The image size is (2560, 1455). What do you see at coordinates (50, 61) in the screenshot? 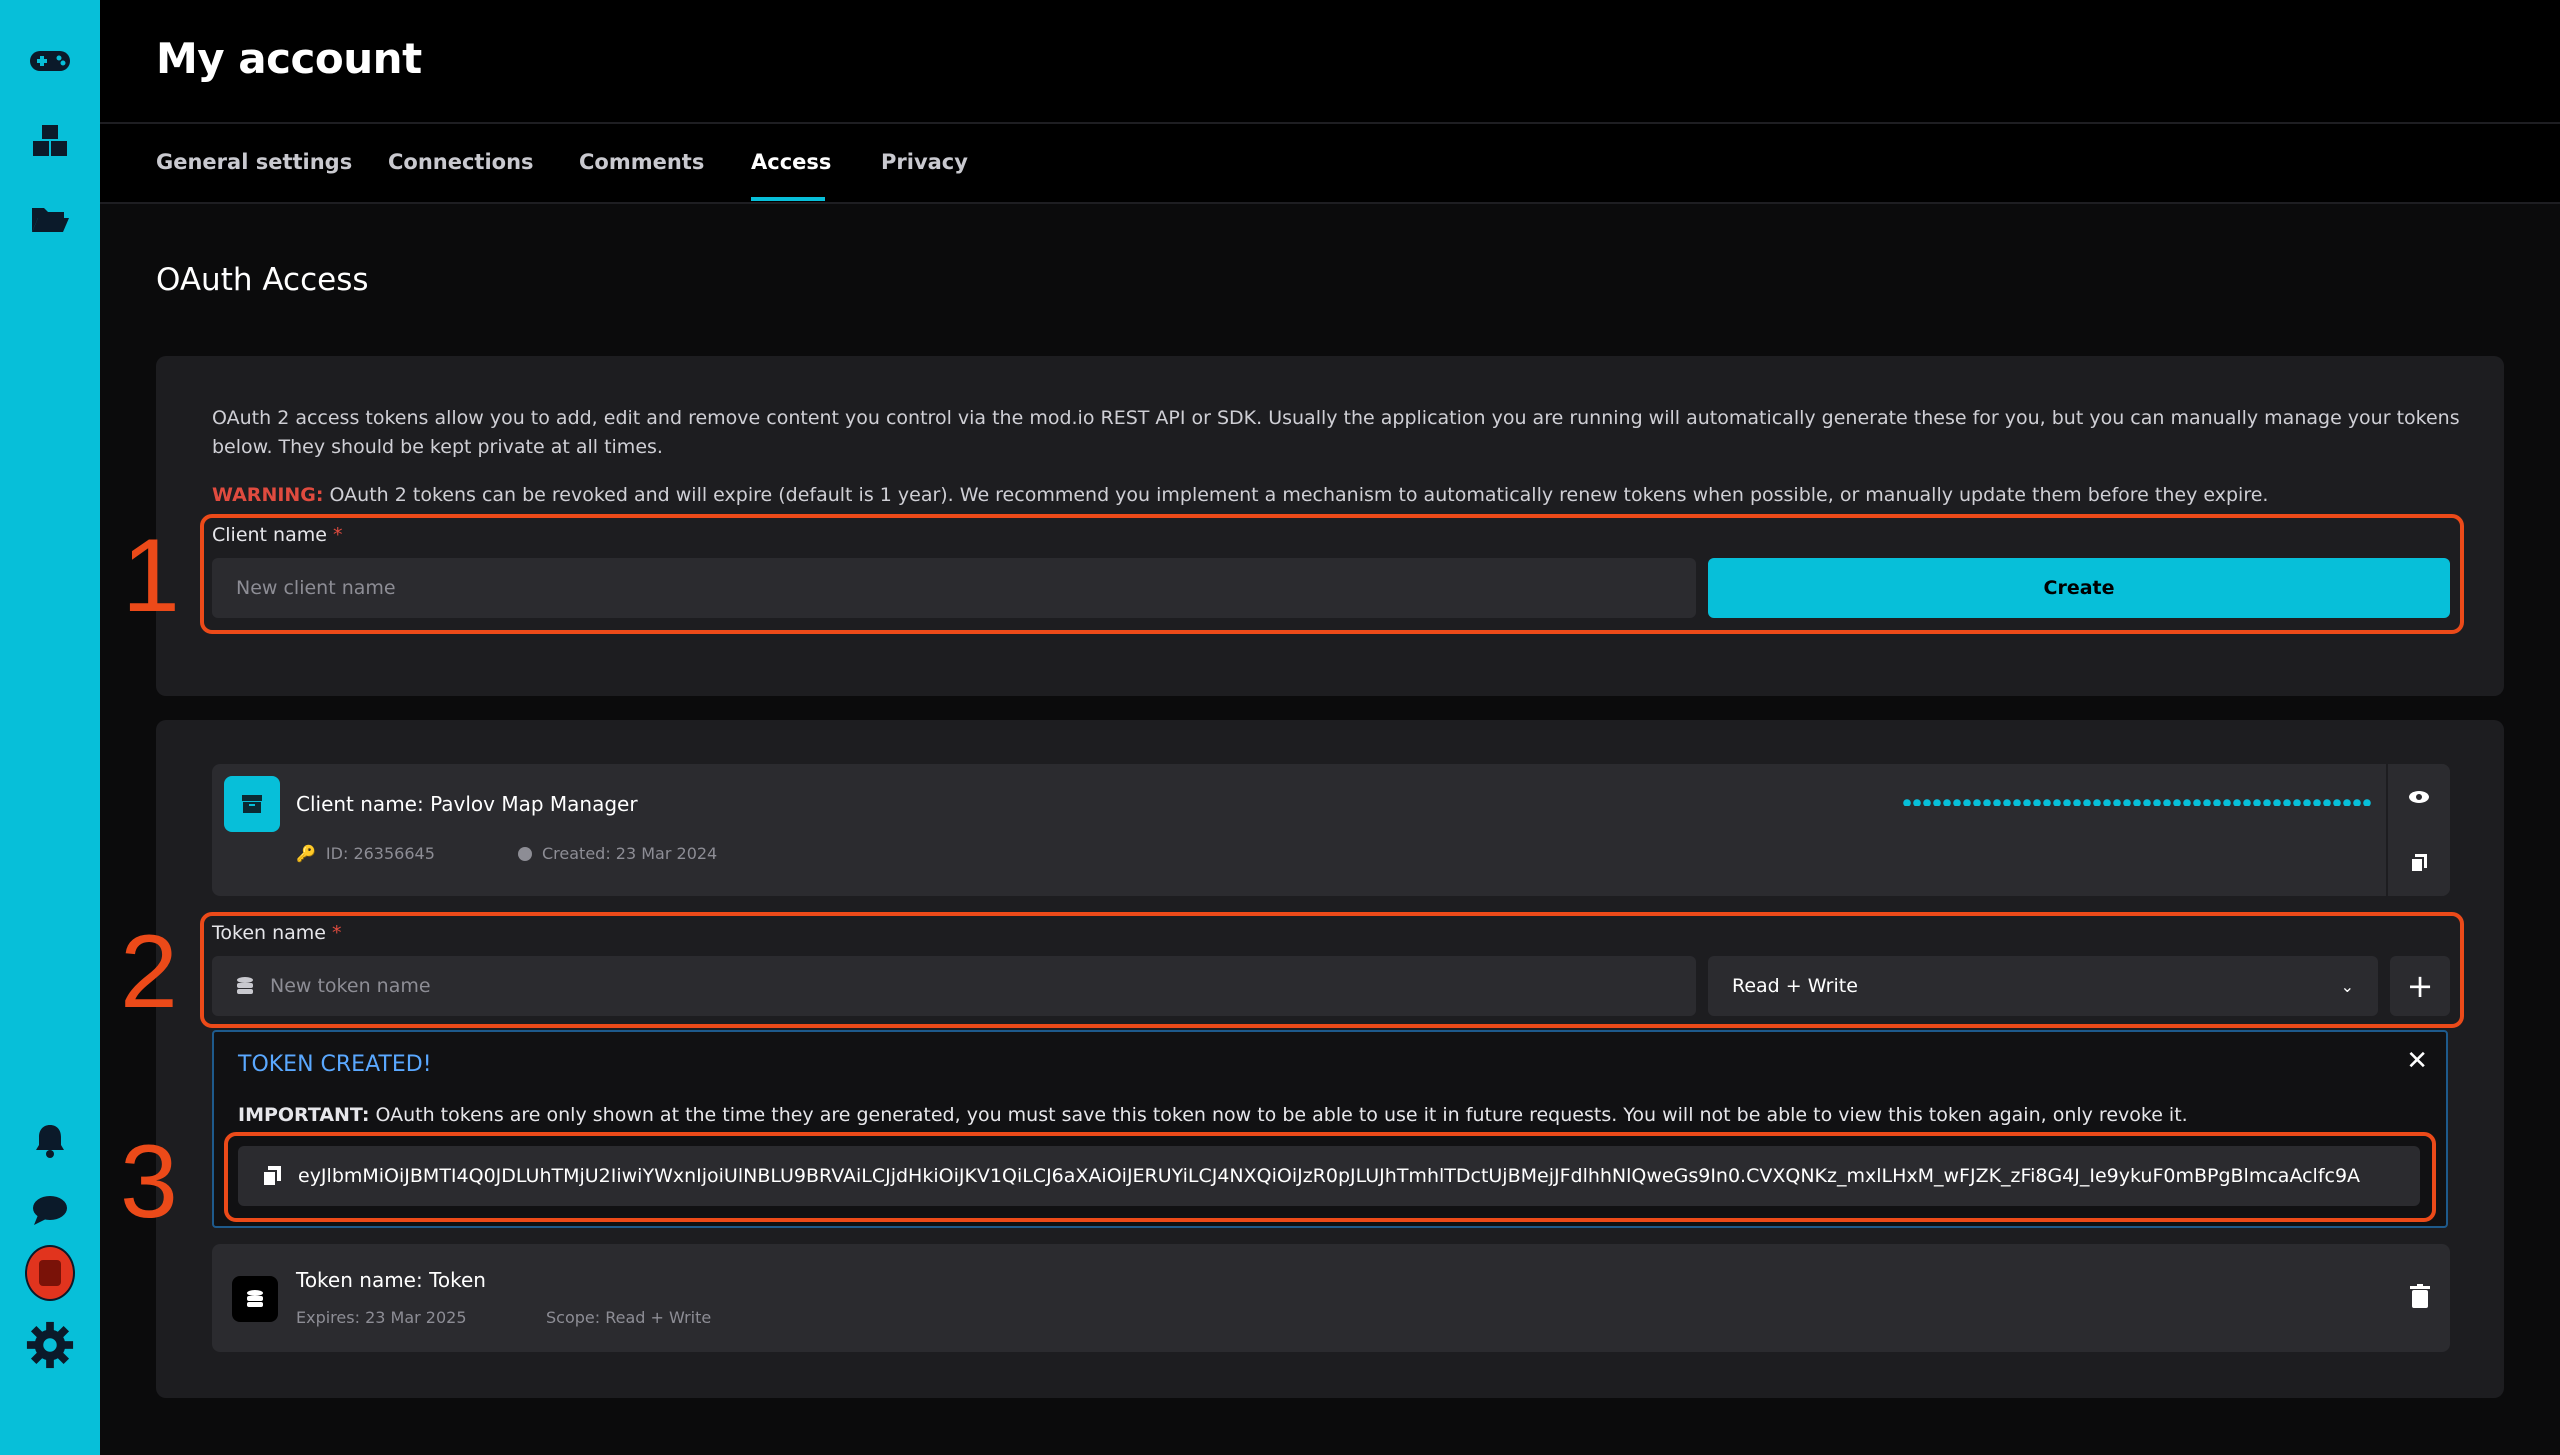
I see `gamepad-icon` at bounding box center [50, 61].